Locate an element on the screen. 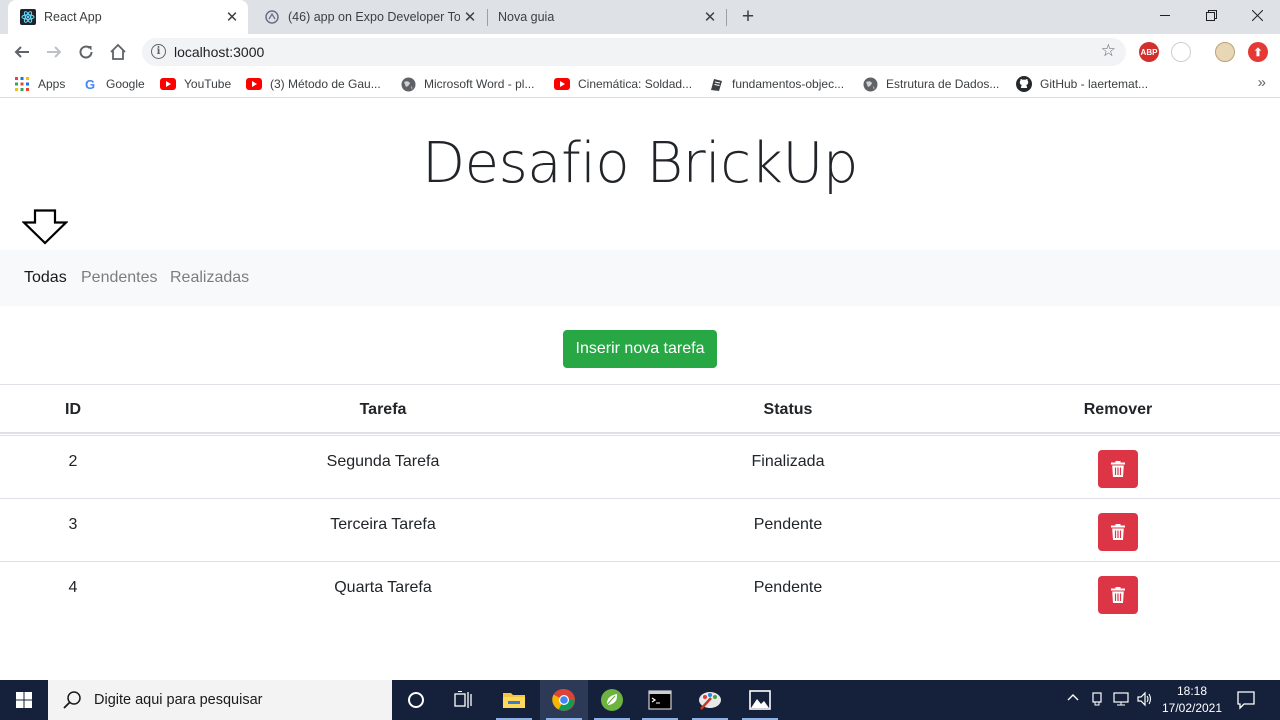 The height and width of the screenshot is (720, 1280). task-view-icon is located at coordinates (463, 699).